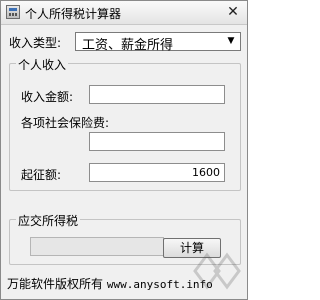 The height and width of the screenshot is (300, 320). I want to click on income-type-label: 收入类型:, so click(35, 43).